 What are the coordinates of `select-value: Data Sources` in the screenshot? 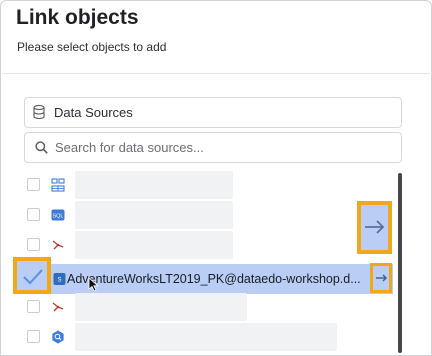 It's located at (93, 112).